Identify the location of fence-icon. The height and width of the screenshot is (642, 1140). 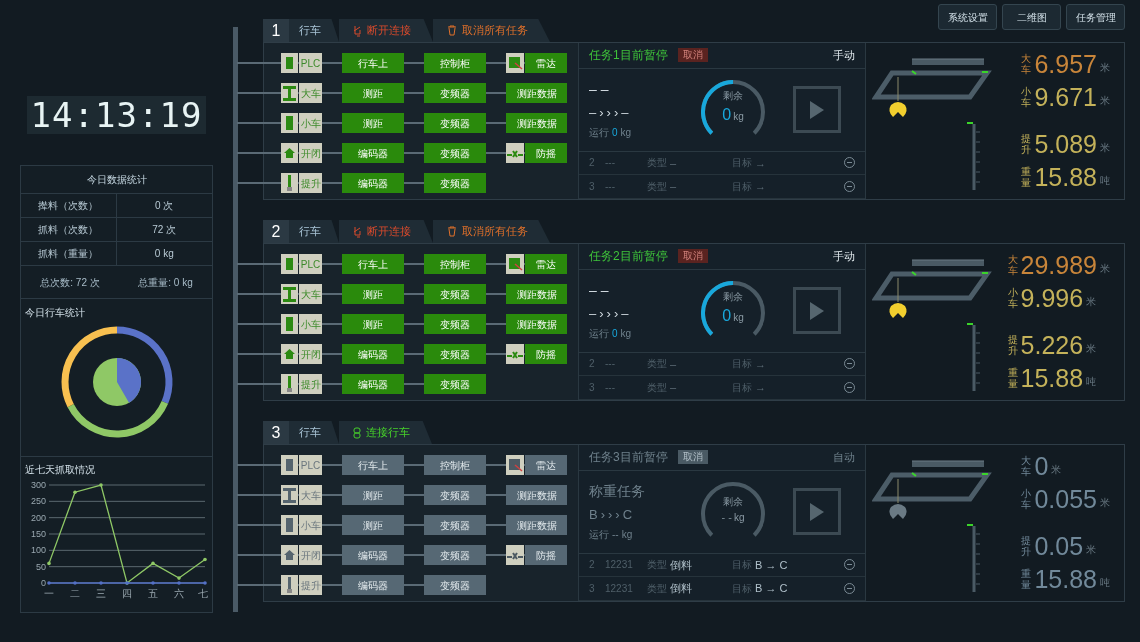
(515, 354).